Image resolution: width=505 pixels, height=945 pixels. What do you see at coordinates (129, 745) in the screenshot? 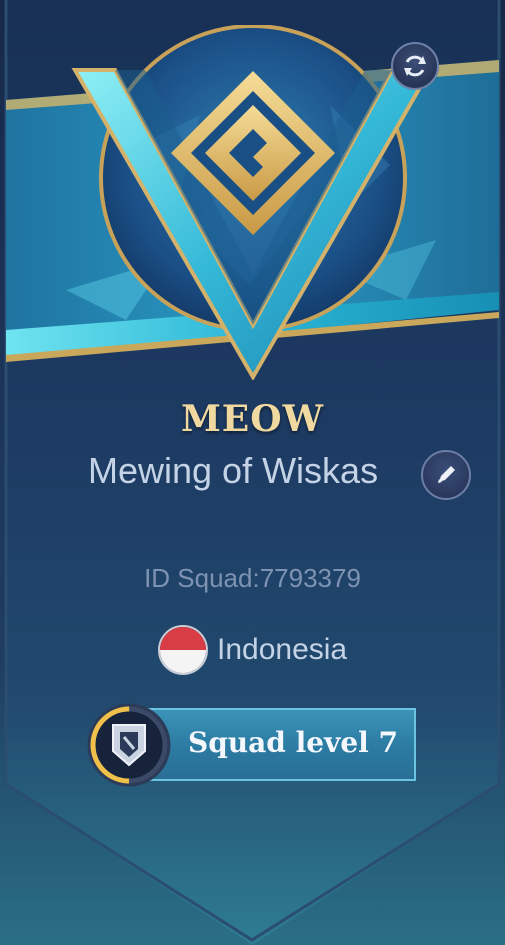
I see `squad-level-badge` at bounding box center [129, 745].